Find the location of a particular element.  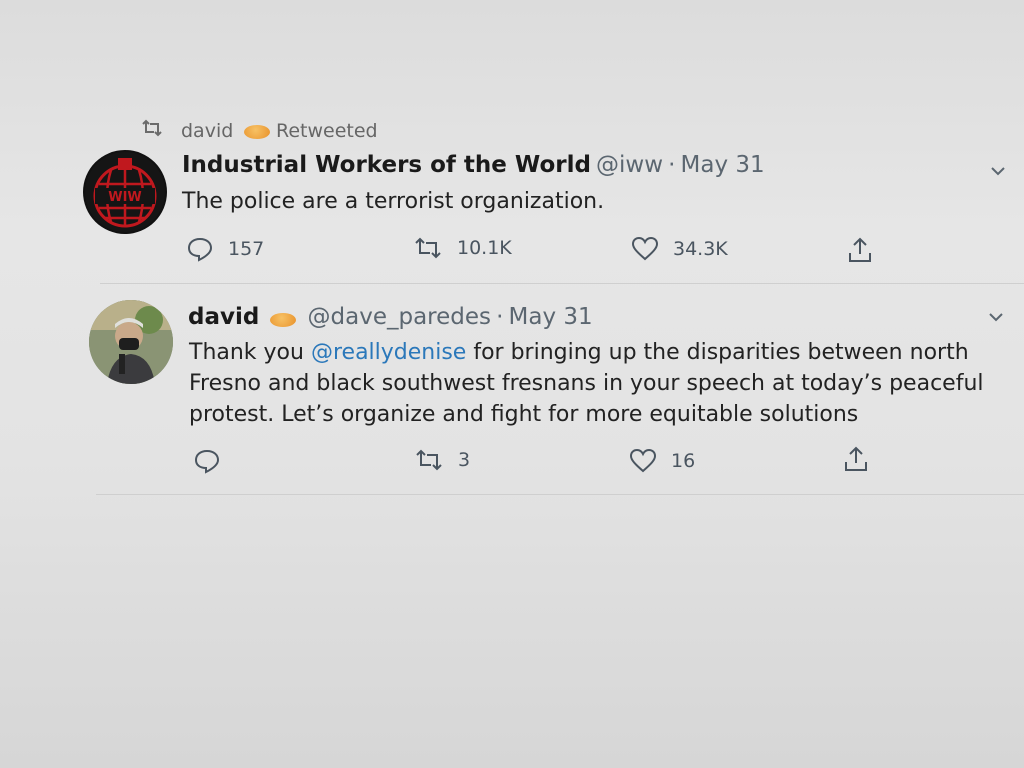

retweet-button: 10.1K is located at coordinates (462, 248).